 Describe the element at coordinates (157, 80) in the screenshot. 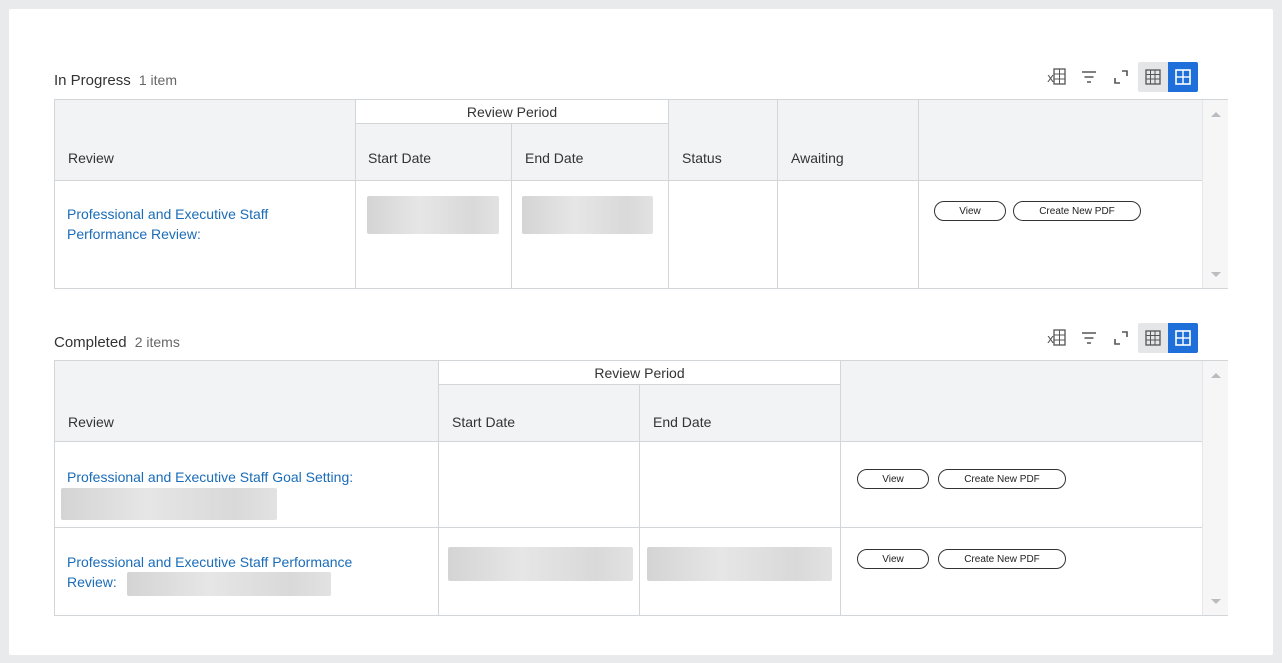

I see `item-count: 1 item` at that location.